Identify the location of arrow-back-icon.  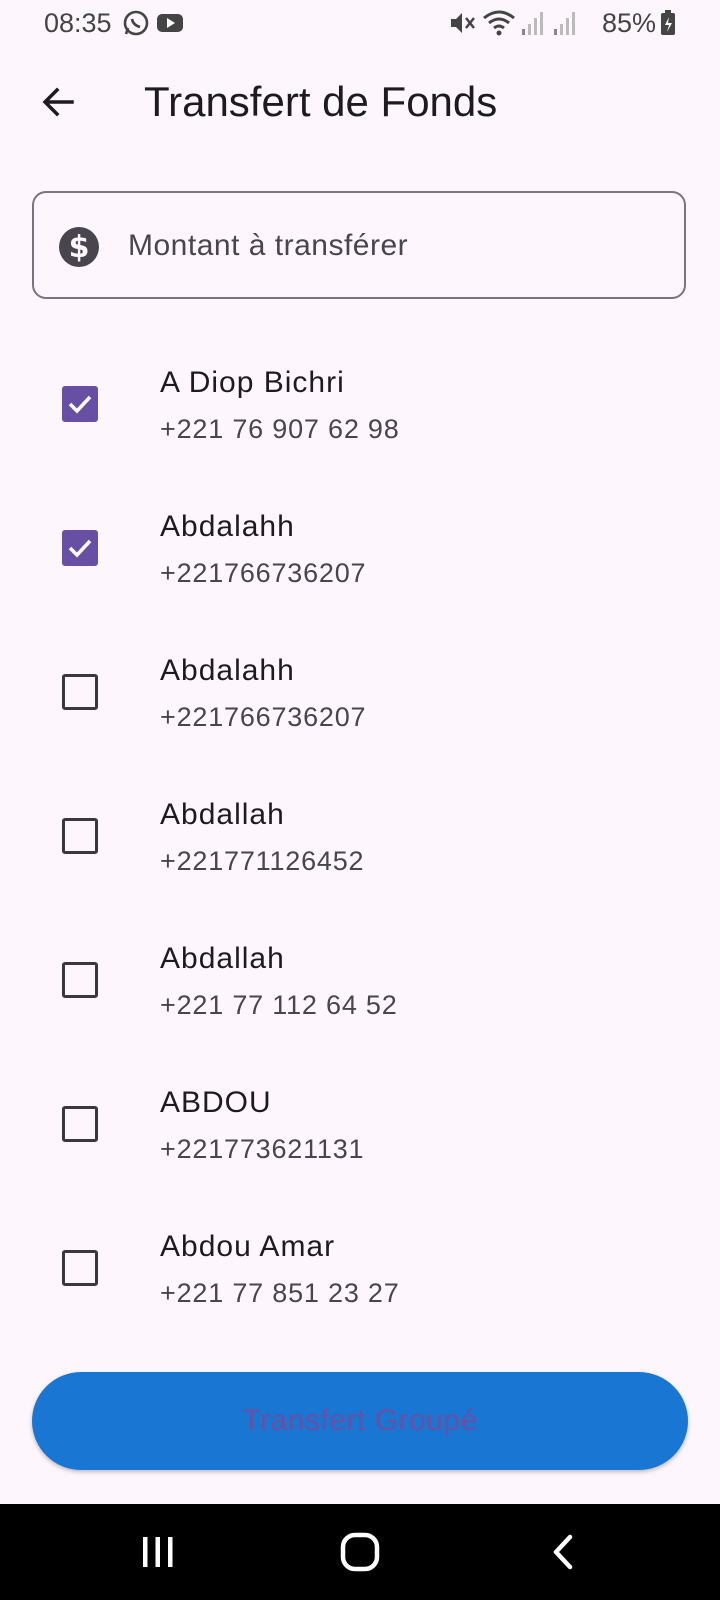
(58, 102).